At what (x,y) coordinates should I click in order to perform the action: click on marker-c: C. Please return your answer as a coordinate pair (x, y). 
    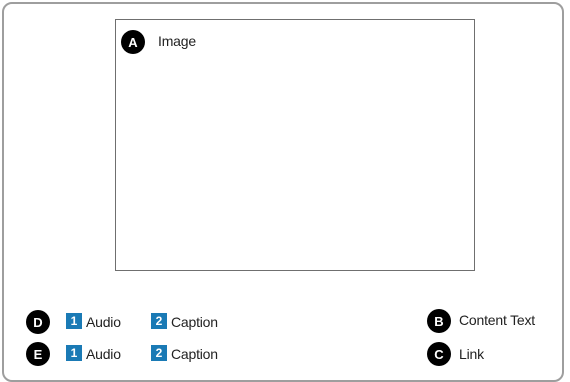
    Looking at the image, I should click on (439, 354).